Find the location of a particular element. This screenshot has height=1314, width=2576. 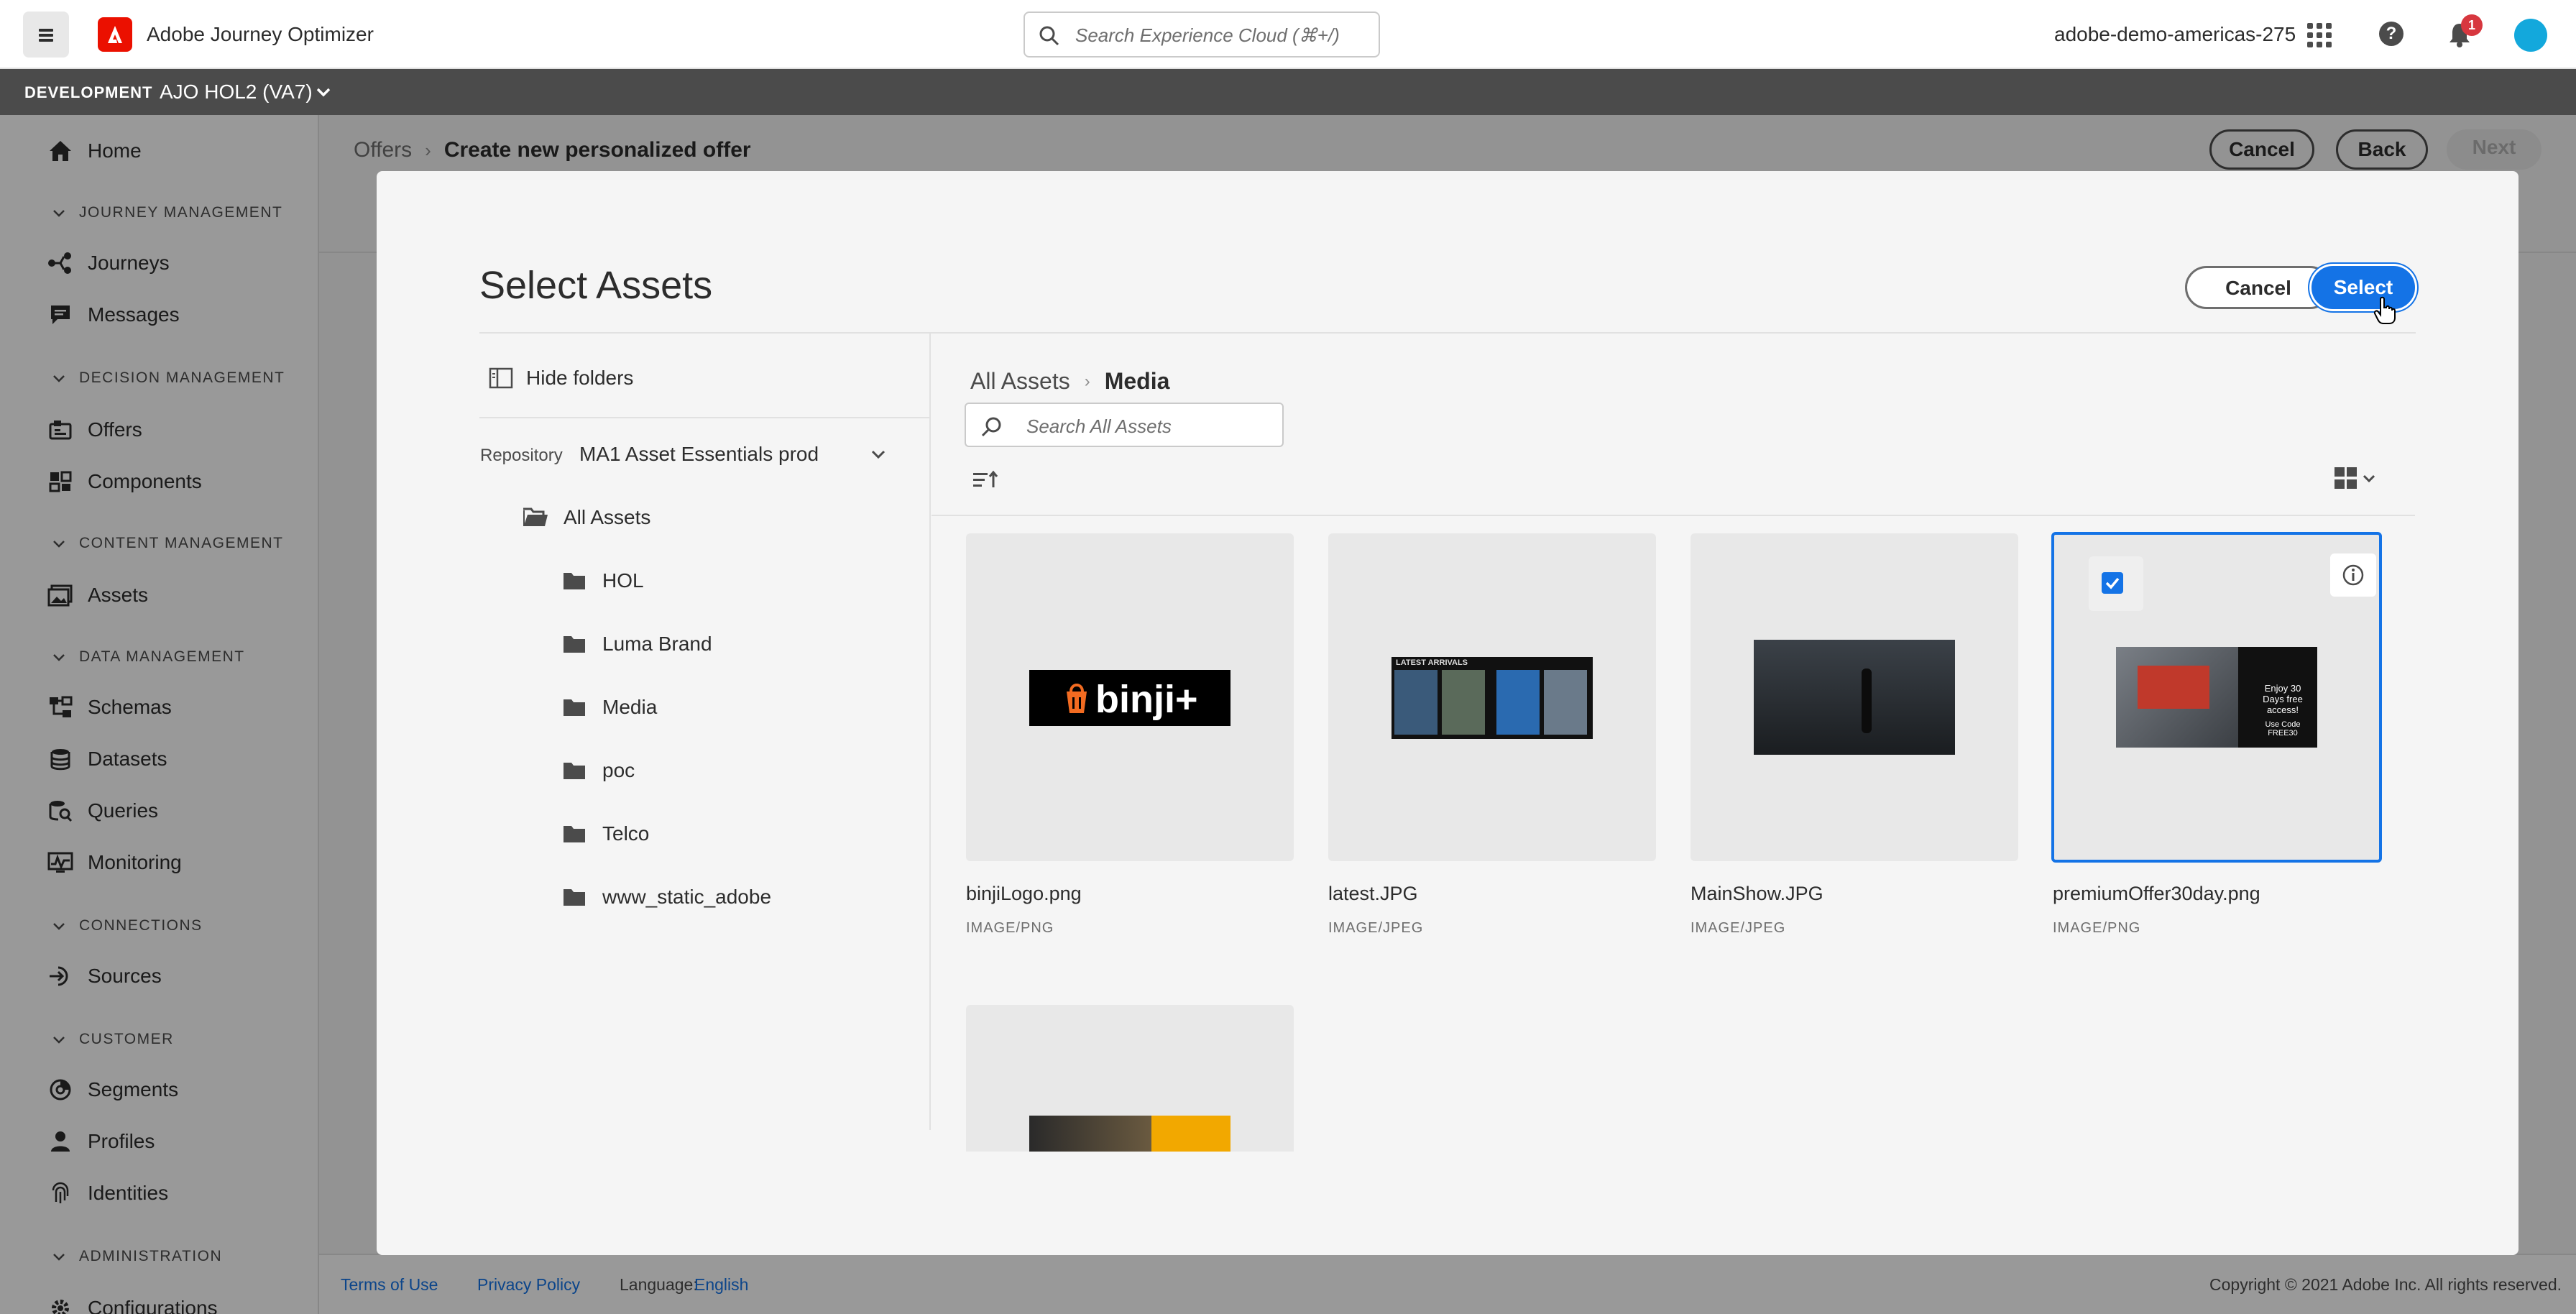

thumbnail-text: Enjoy 30 Days free access! is located at coordinates (2283, 699).